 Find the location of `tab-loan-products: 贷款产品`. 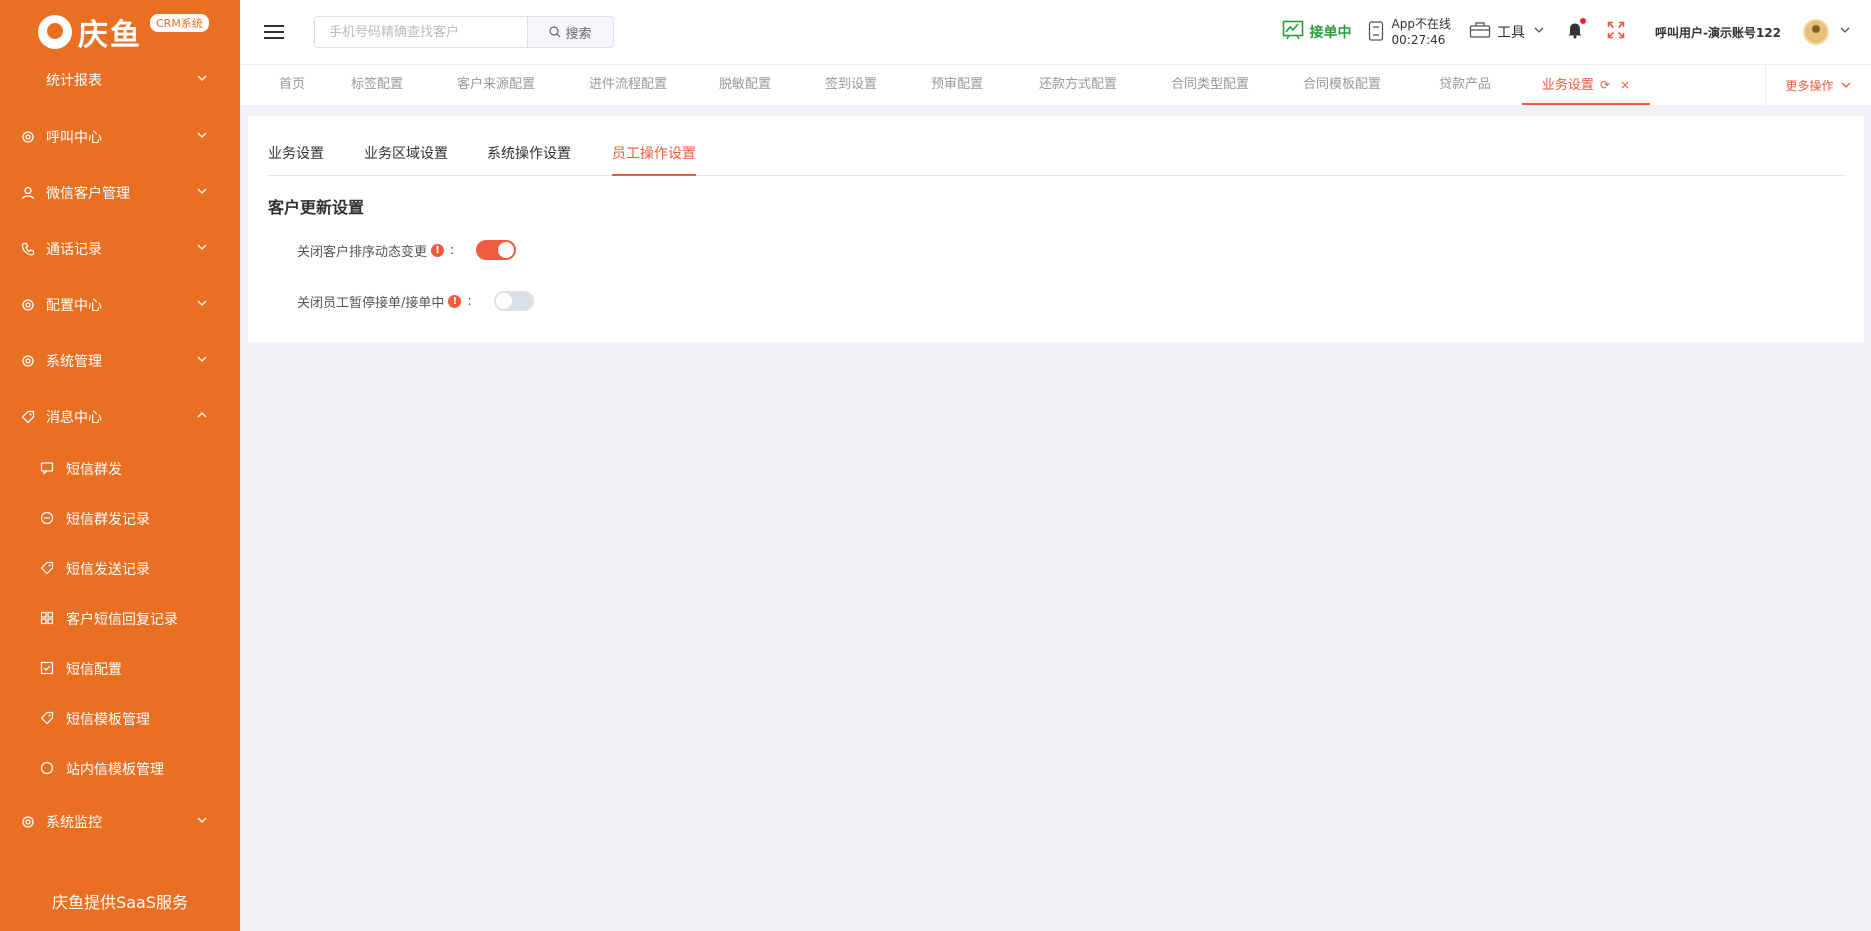

tab-loan-products: 贷款产品 is located at coordinates (1465, 85).